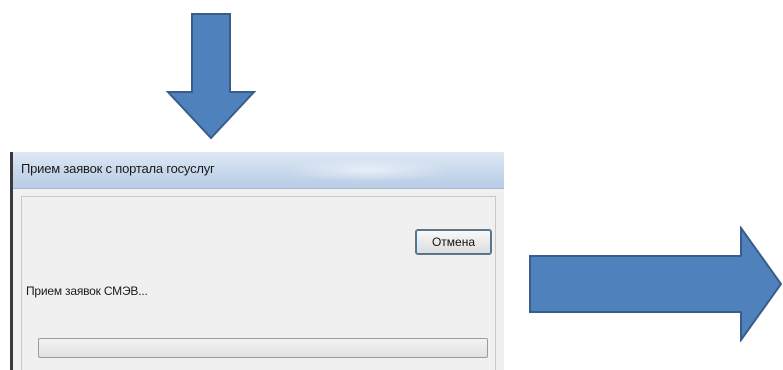  What do you see at coordinates (211, 76) in the screenshot?
I see `down-arrow-icon` at bounding box center [211, 76].